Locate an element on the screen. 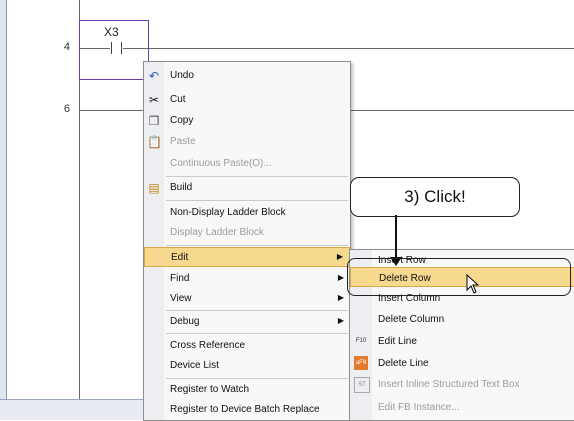  contact-selection-cursor is located at coordinates (114, 50).